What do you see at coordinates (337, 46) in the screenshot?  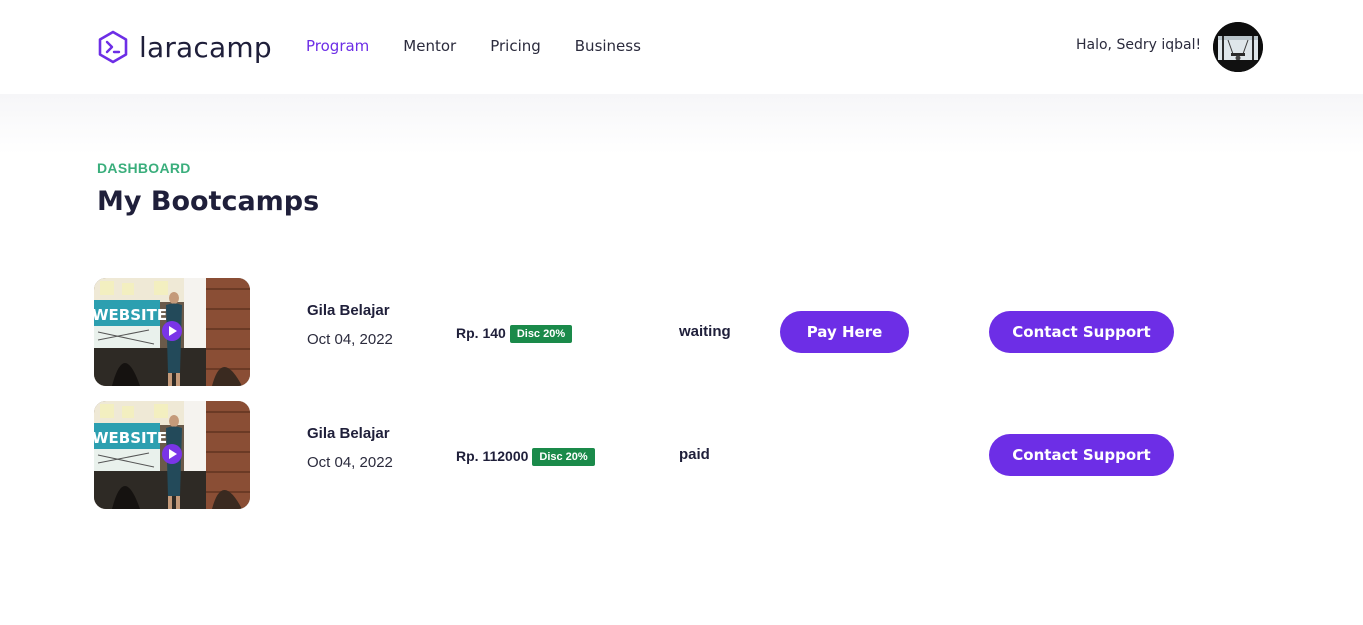 I see `nav-program: Program` at bounding box center [337, 46].